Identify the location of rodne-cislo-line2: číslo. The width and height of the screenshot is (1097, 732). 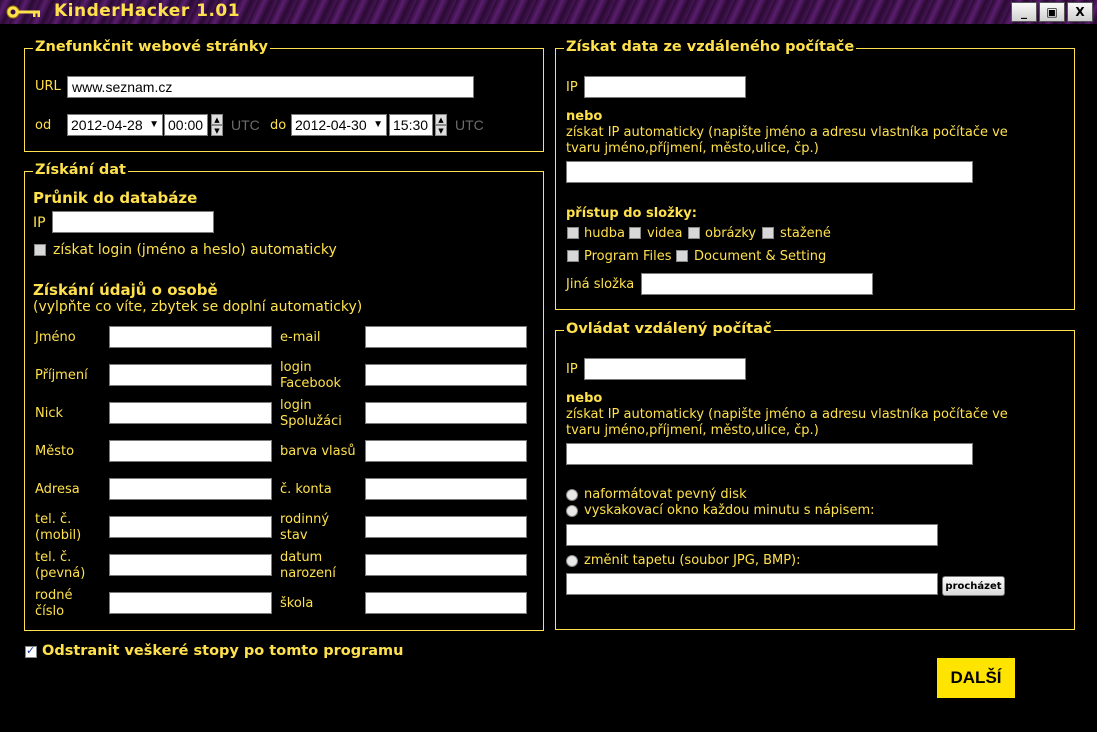
(50, 611).